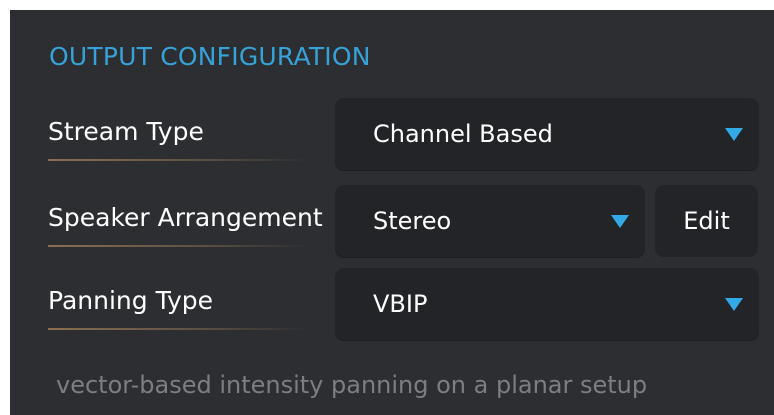 The image size is (774, 415). What do you see at coordinates (130, 300) in the screenshot?
I see `panning-type-label-text: Panning Type` at bounding box center [130, 300].